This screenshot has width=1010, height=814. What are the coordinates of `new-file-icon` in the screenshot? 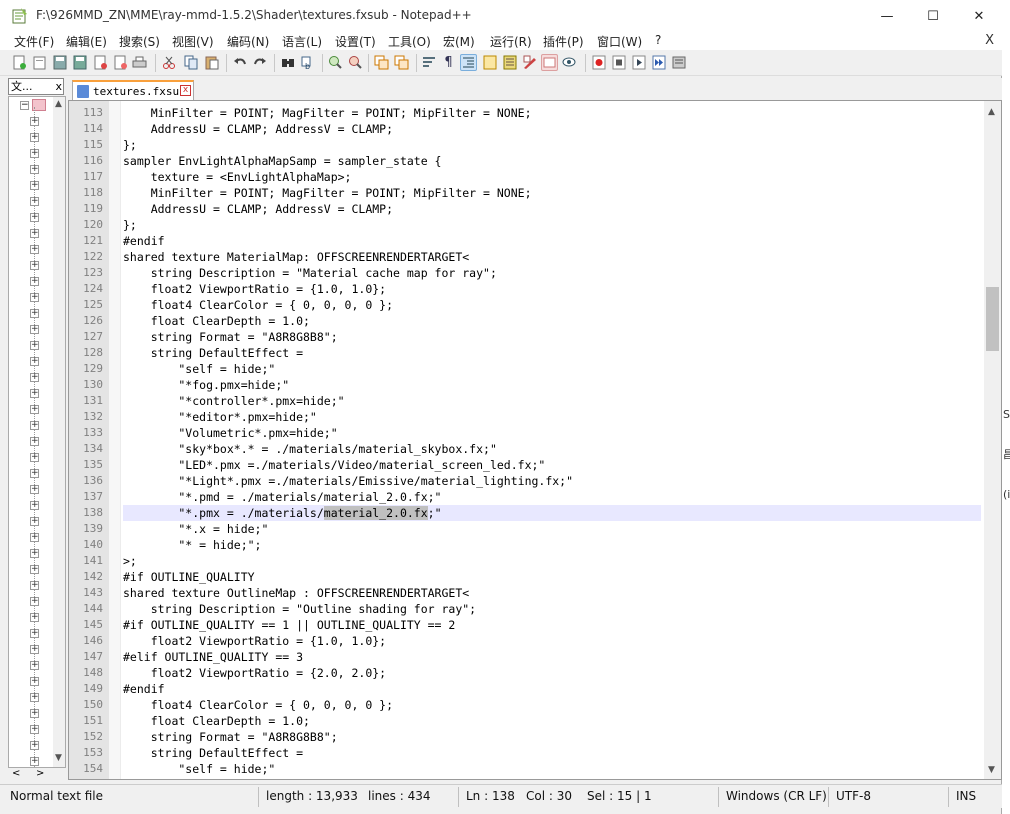 It's located at (18, 62).